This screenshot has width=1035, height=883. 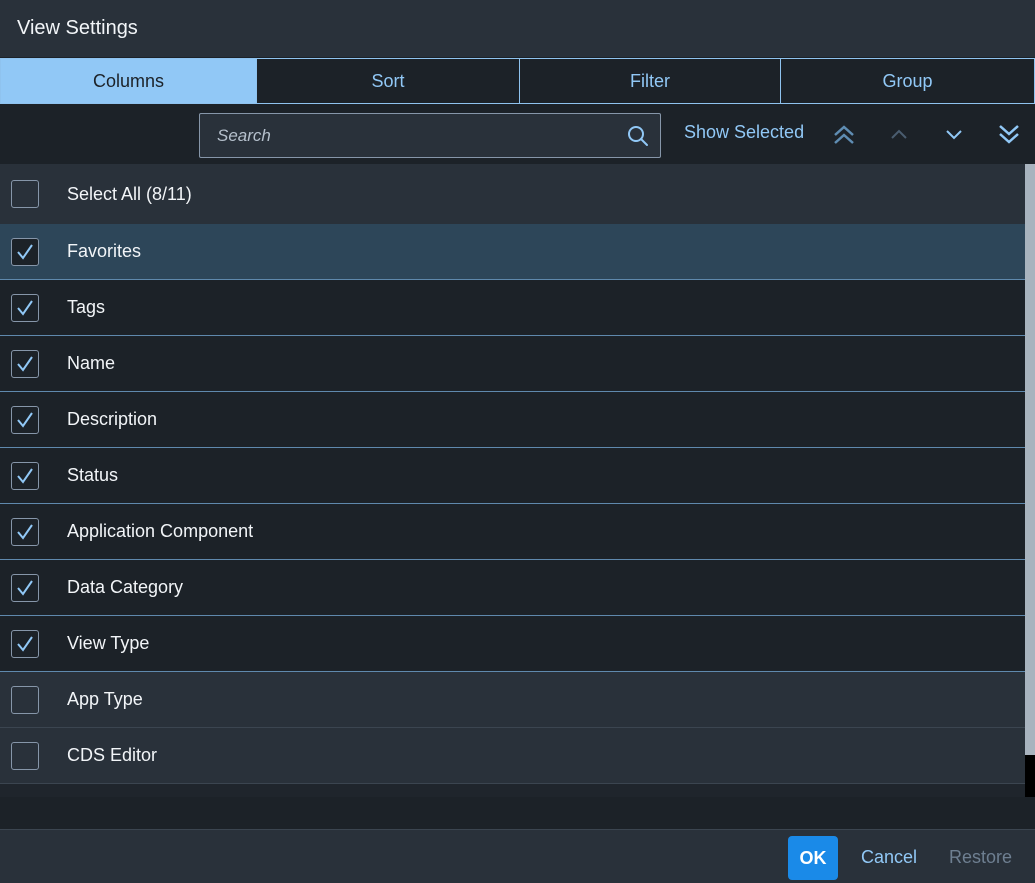 I want to click on list-item: Tags, so click(x=512, y=308).